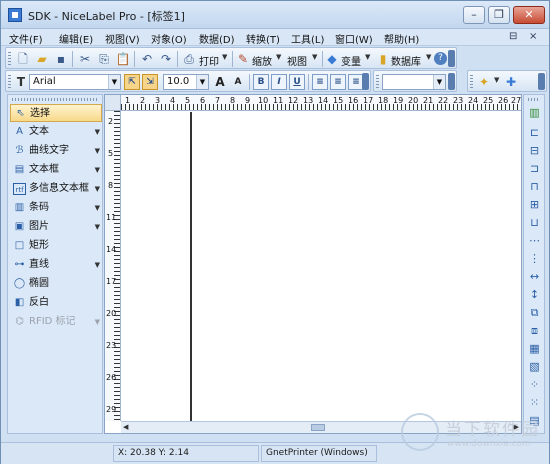  I want to click on menu-object: 对象(O), so click(169, 38).